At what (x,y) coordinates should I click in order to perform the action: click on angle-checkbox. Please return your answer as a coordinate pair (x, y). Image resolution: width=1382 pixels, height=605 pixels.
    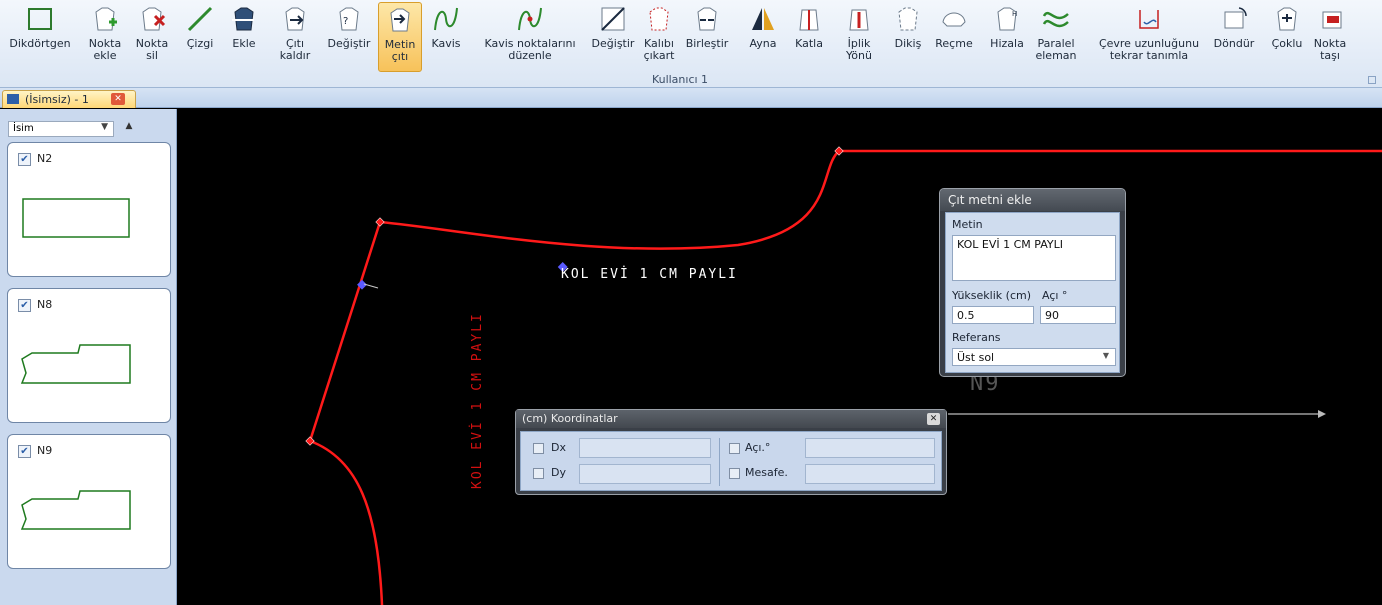
    Looking at the image, I should click on (734, 448).